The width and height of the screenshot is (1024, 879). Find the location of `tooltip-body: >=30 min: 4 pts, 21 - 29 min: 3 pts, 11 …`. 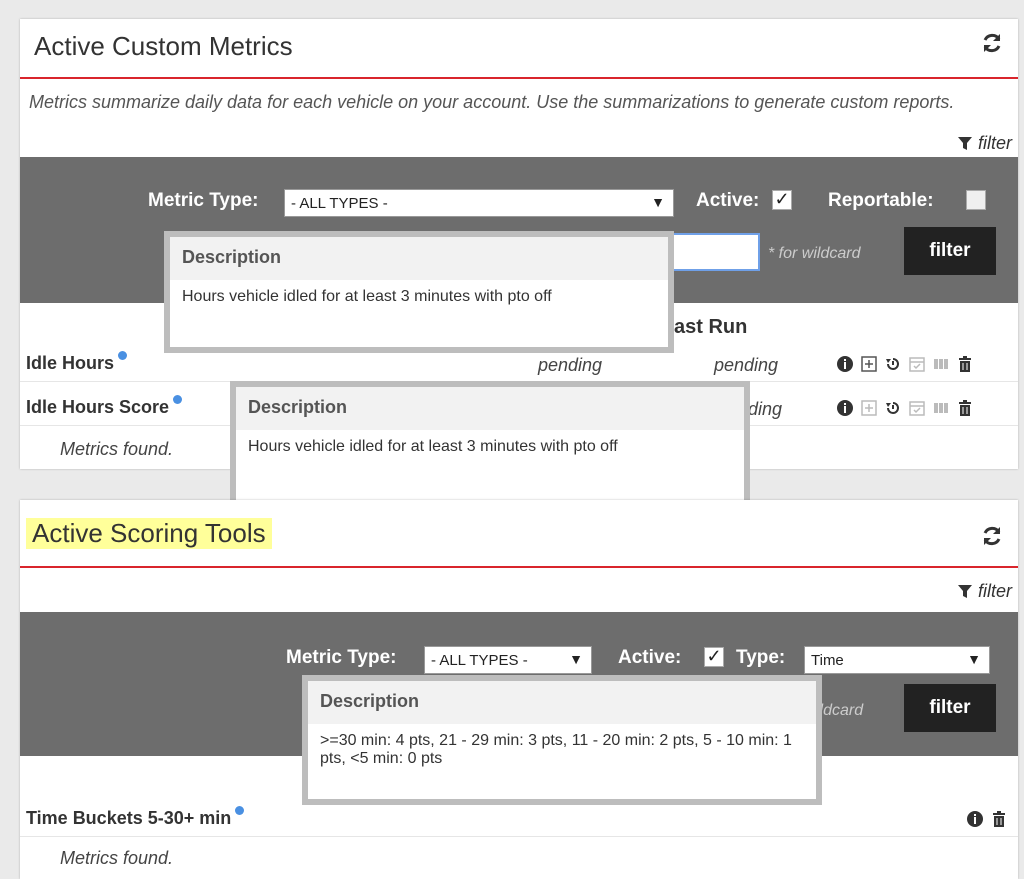

tooltip-body: >=30 min: 4 pts, 21 - 29 min: 3 pts, 11 … is located at coordinates (556, 749).